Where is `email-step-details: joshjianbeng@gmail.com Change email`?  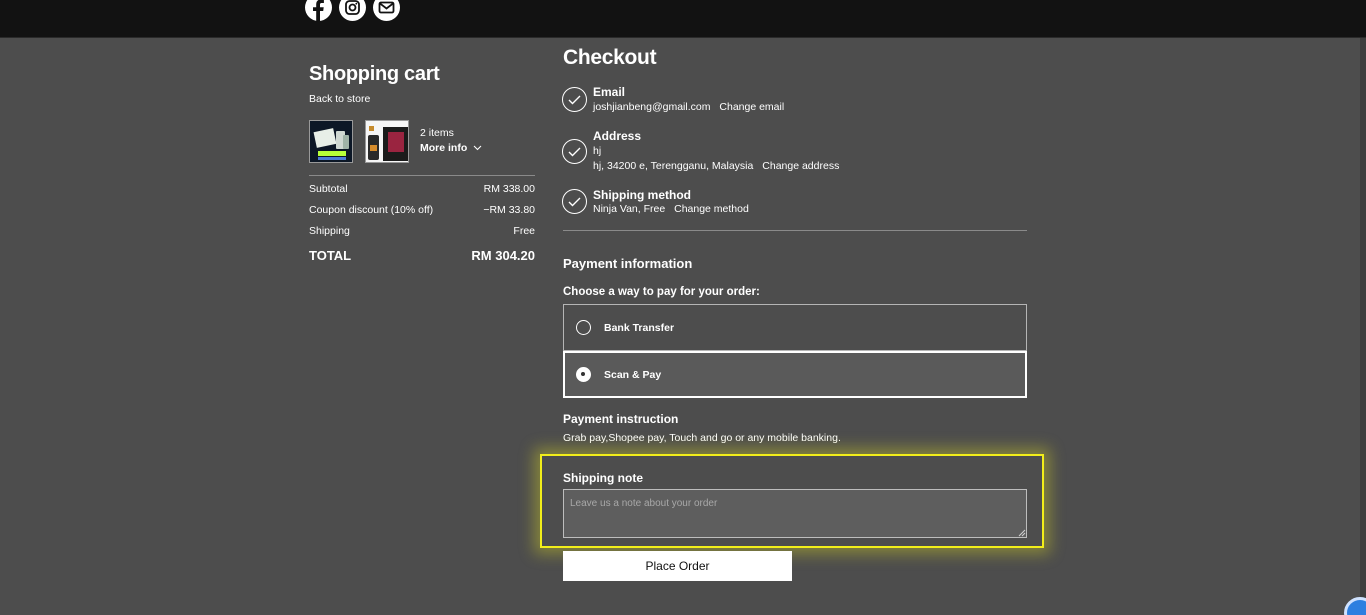 email-step-details: joshjianbeng@gmail.com Change email is located at coordinates (688, 107).